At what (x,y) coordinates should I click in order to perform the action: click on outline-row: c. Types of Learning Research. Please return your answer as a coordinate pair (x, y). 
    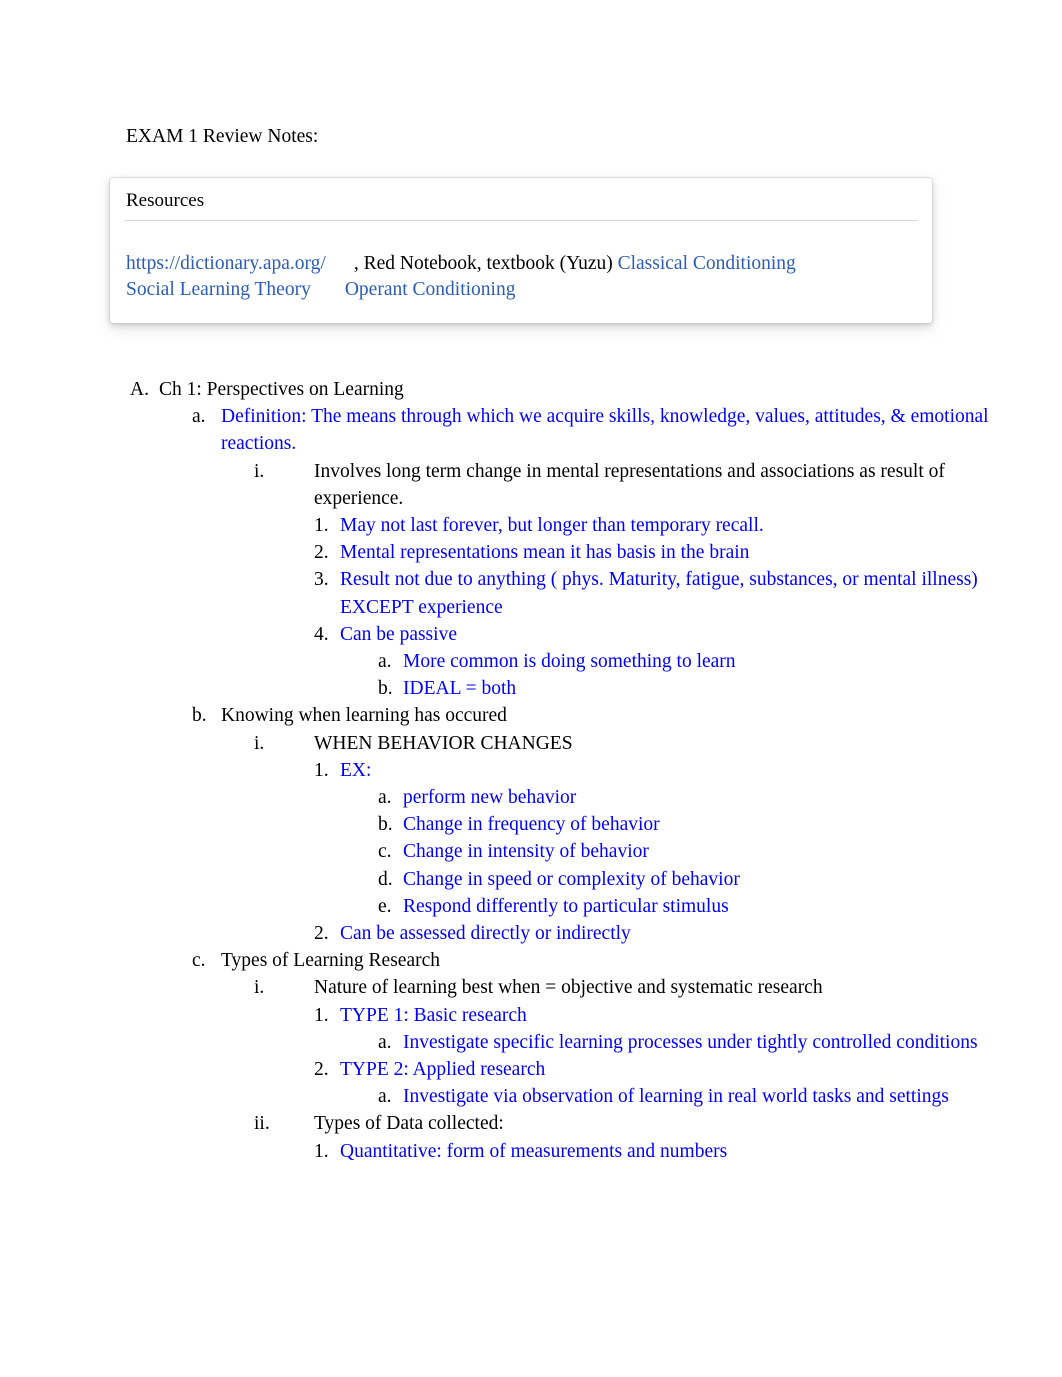
    Looking at the image, I should click on (597, 960).